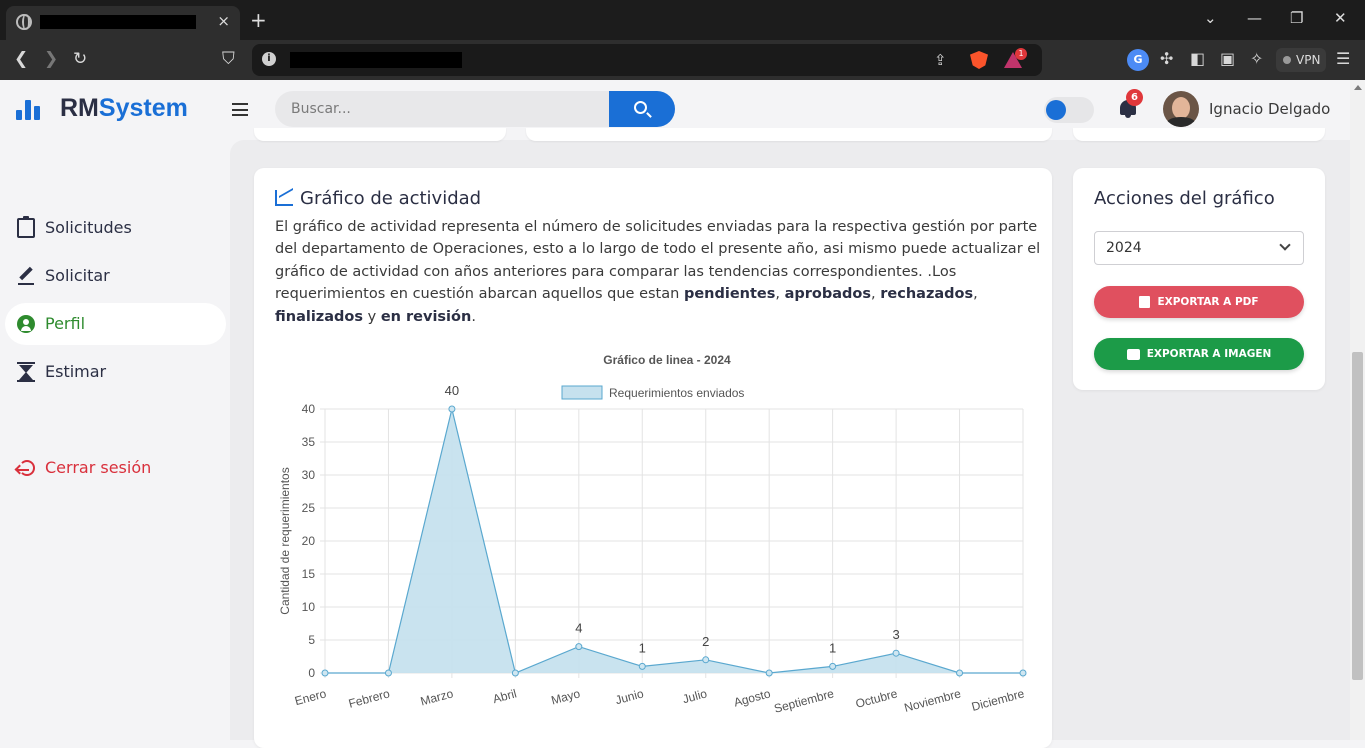 The height and width of the screenshot is (748, 1365). What do you see at coordinates (26, 276) in the screenshot?
I see `pen-icon` at bounding box center [26, 276].